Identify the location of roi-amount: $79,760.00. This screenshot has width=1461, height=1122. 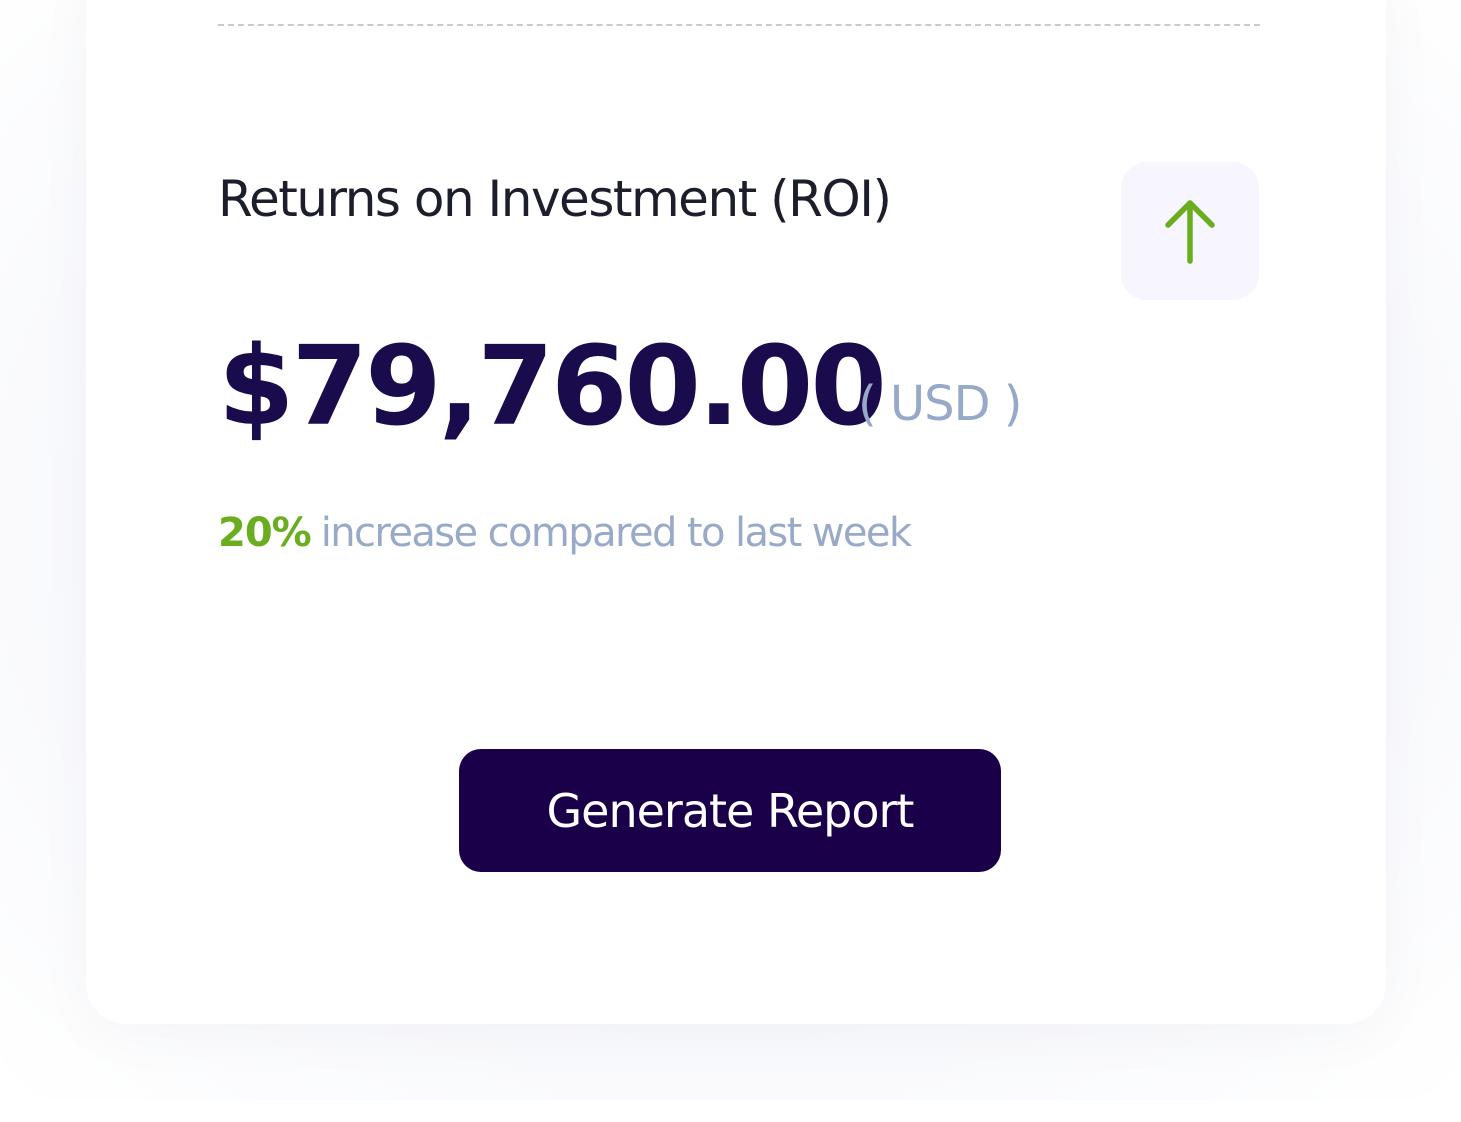
(552, 386).